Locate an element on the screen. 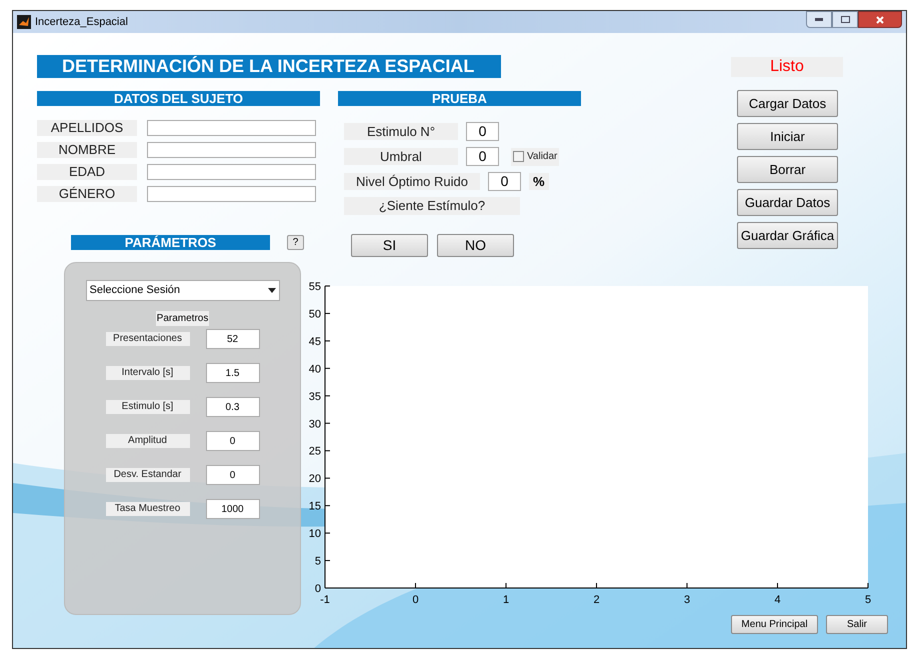 The image size is (911, 651). action-button: Borrar is located at coordinates (787, 169).